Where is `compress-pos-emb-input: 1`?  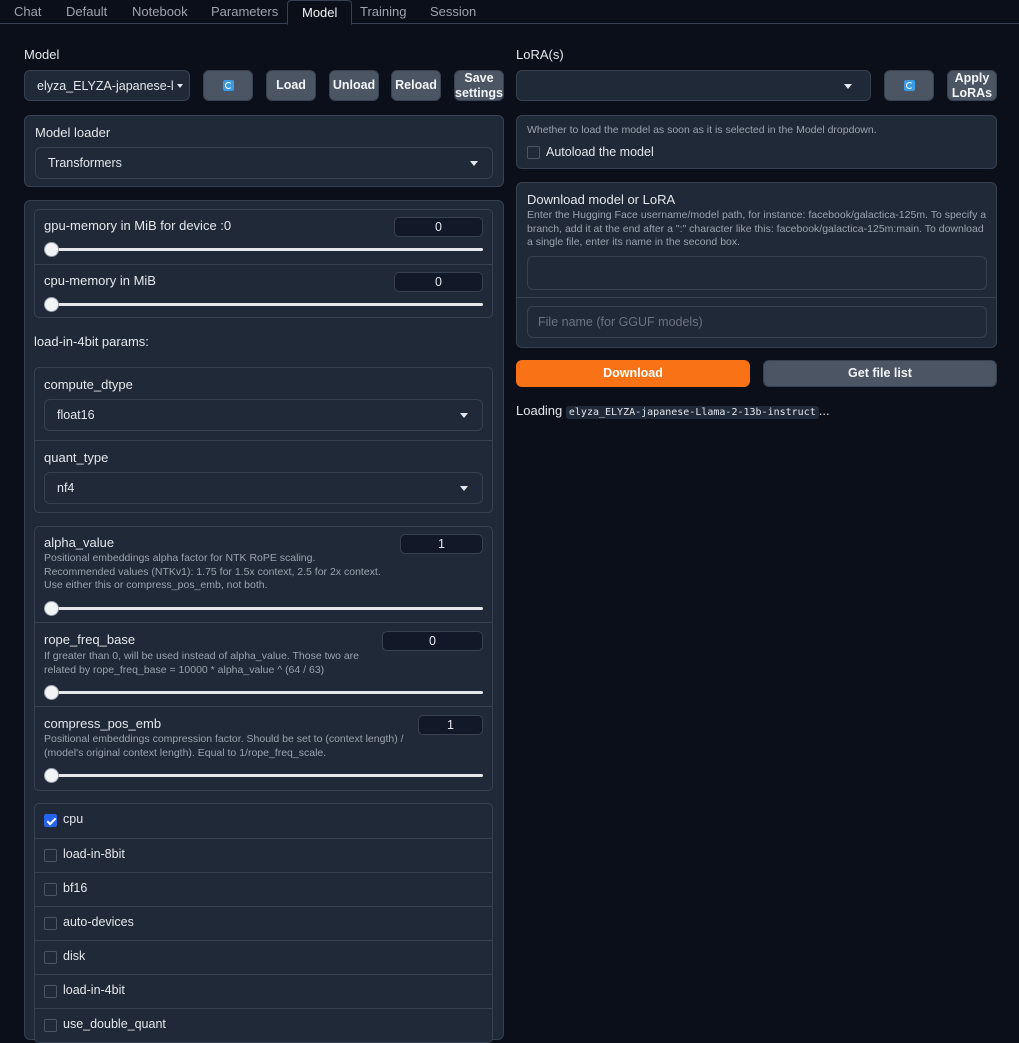 compress-pos-emb-input: 1 is located at coordinates (450, 725).